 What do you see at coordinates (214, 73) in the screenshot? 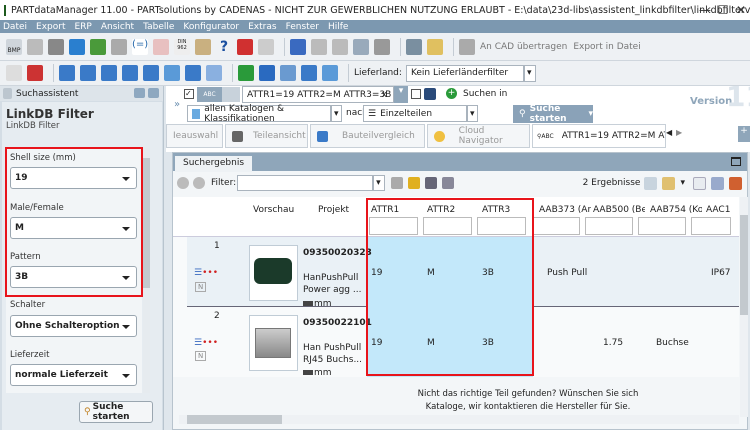
I see `calendar-icon` at bounding box center [214, 73].